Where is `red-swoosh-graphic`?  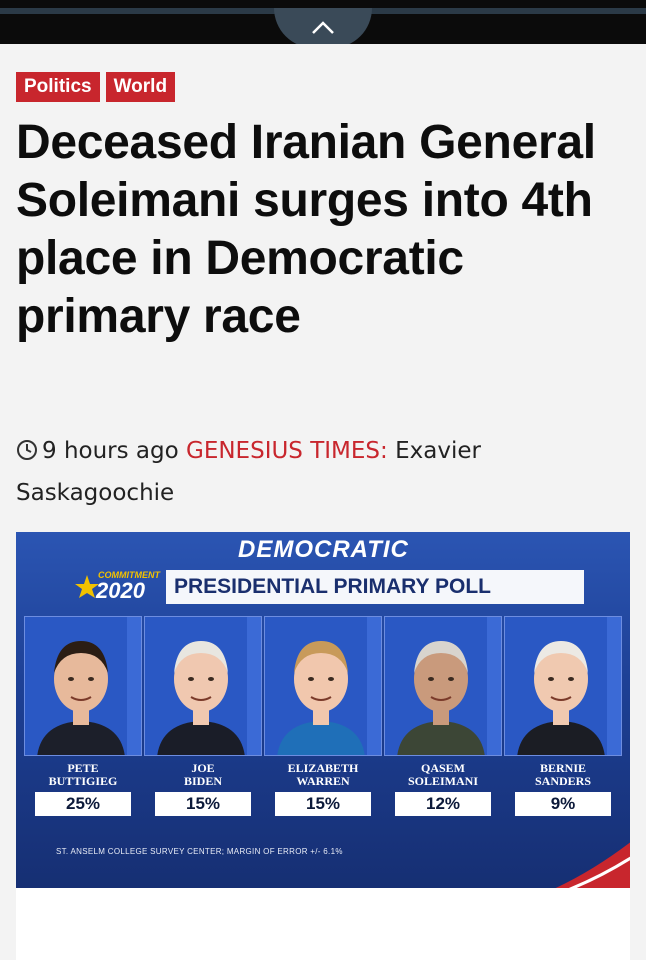
red-swoosh-graphic is located at coordinates (592, 865).